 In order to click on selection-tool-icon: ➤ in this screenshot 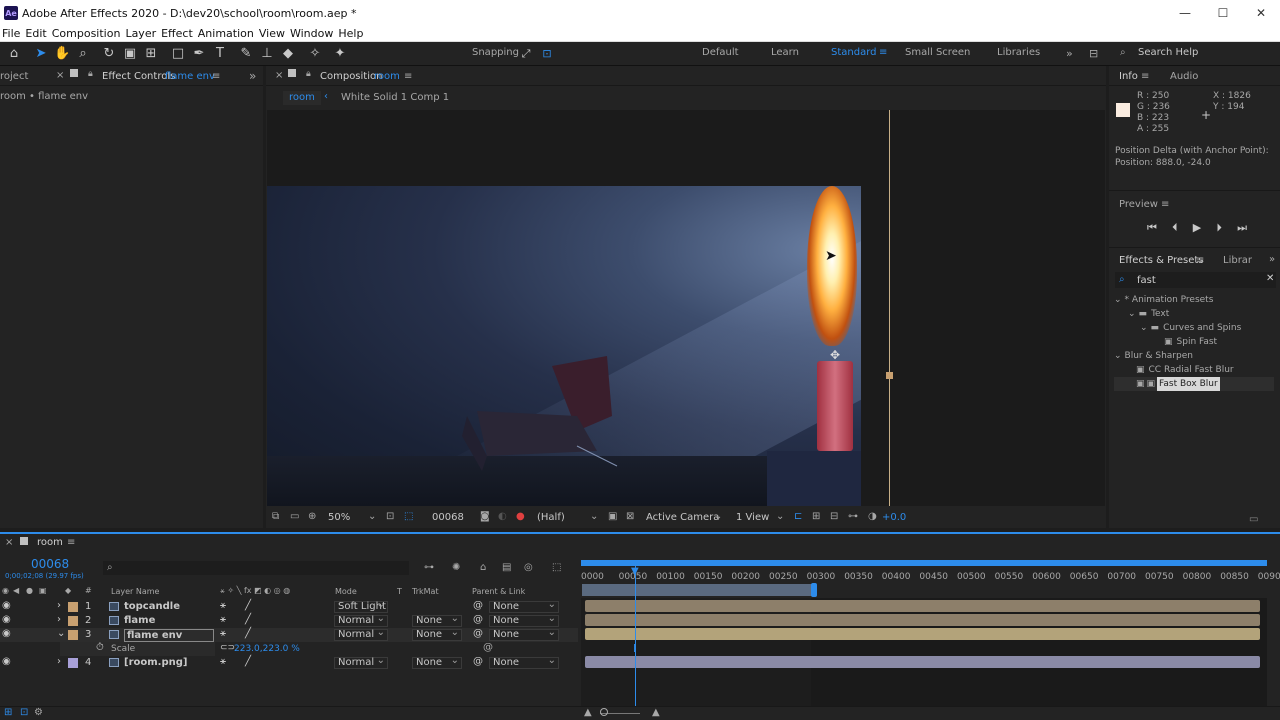, I will do `click(41, 54)`.